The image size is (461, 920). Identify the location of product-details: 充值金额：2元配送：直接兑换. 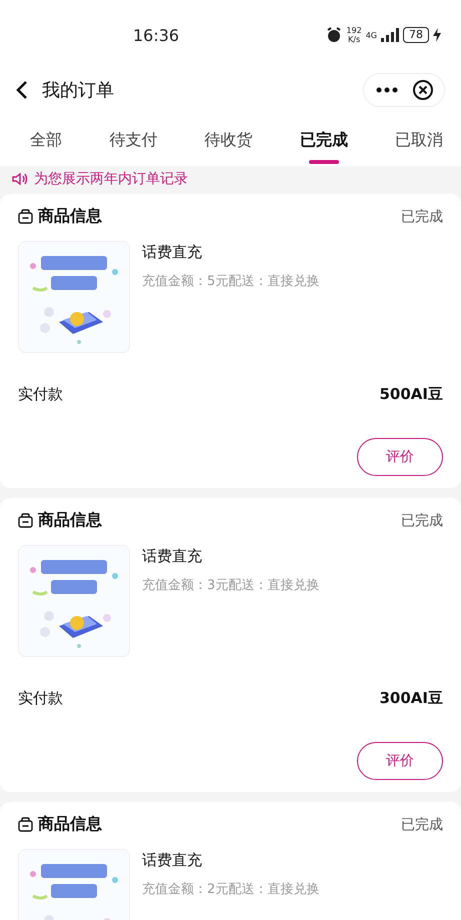
(231, 889).